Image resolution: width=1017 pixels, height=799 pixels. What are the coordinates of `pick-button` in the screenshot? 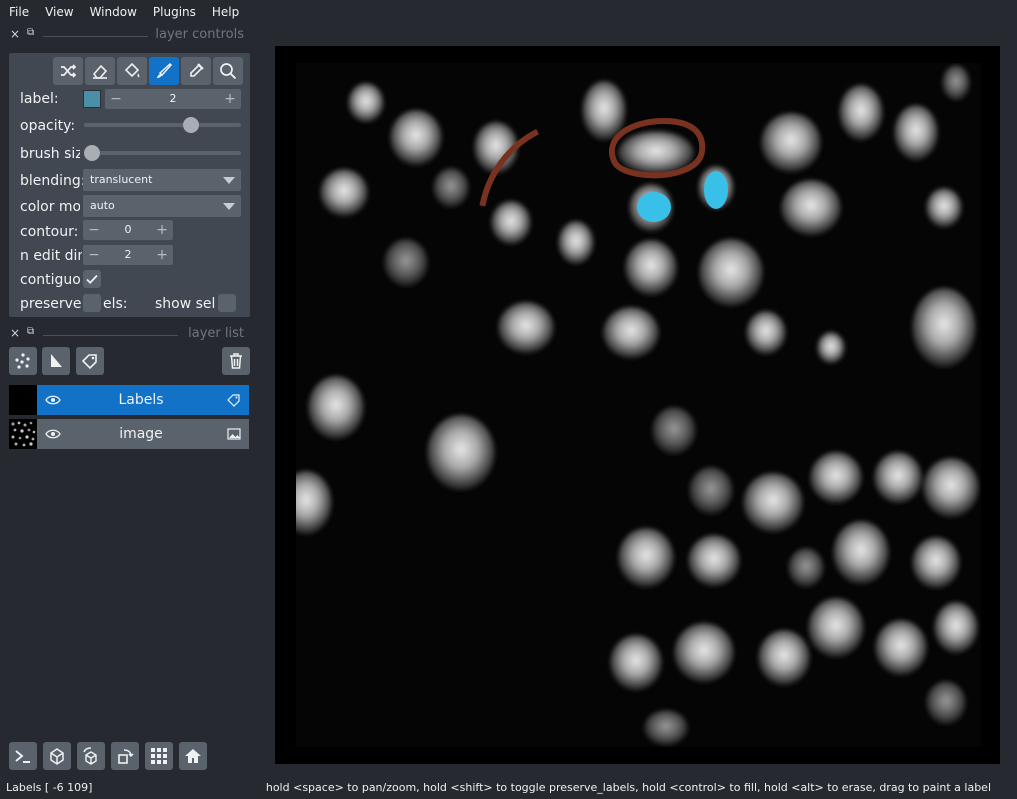 It's located at (196, 71).